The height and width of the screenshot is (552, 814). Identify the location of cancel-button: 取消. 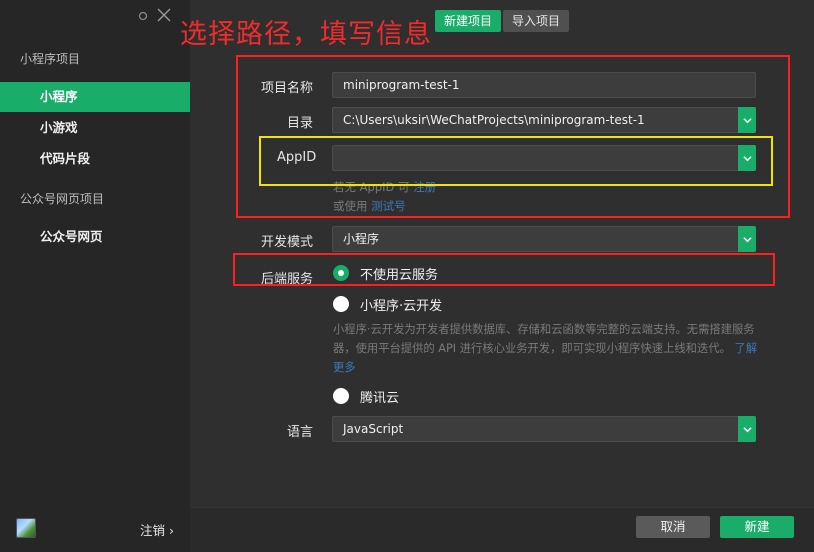
(673, 527).